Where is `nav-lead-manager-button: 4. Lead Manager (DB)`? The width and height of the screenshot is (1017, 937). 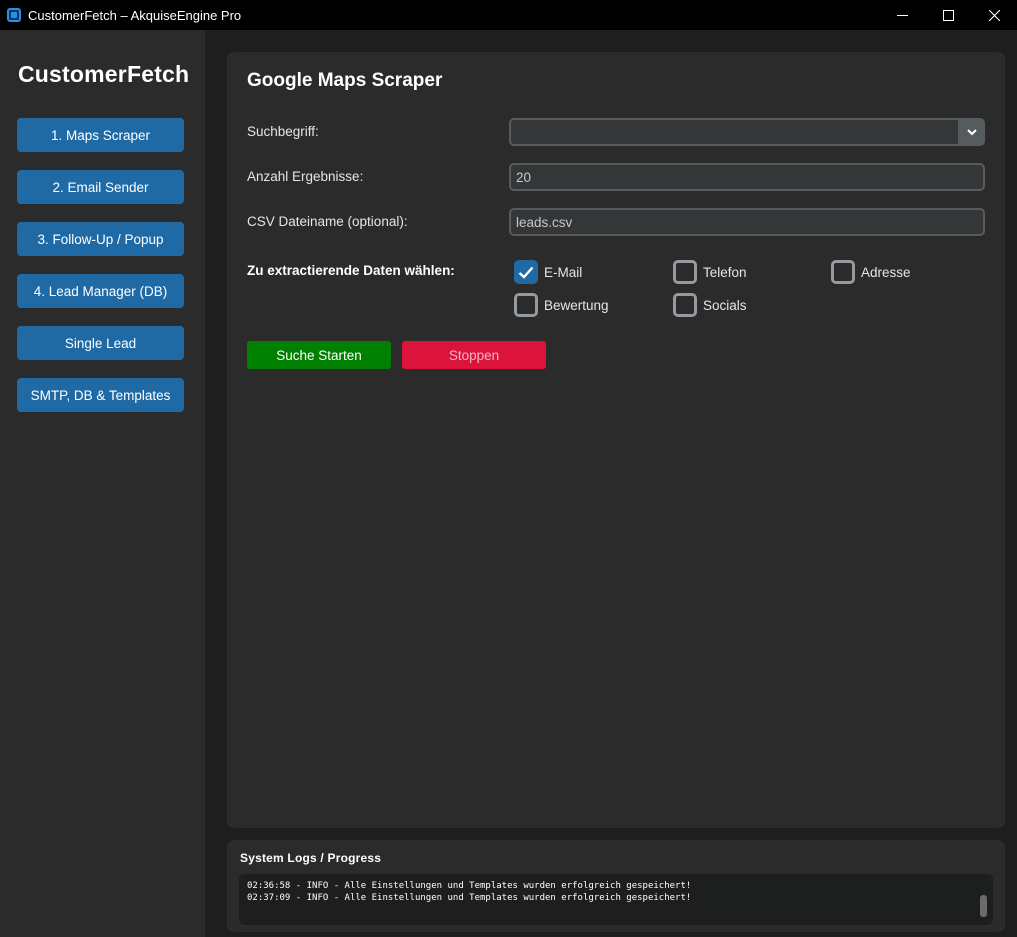 nav-lead-manager-button: 4. Lead Manager (DB) is located at coordinates (100, 291).